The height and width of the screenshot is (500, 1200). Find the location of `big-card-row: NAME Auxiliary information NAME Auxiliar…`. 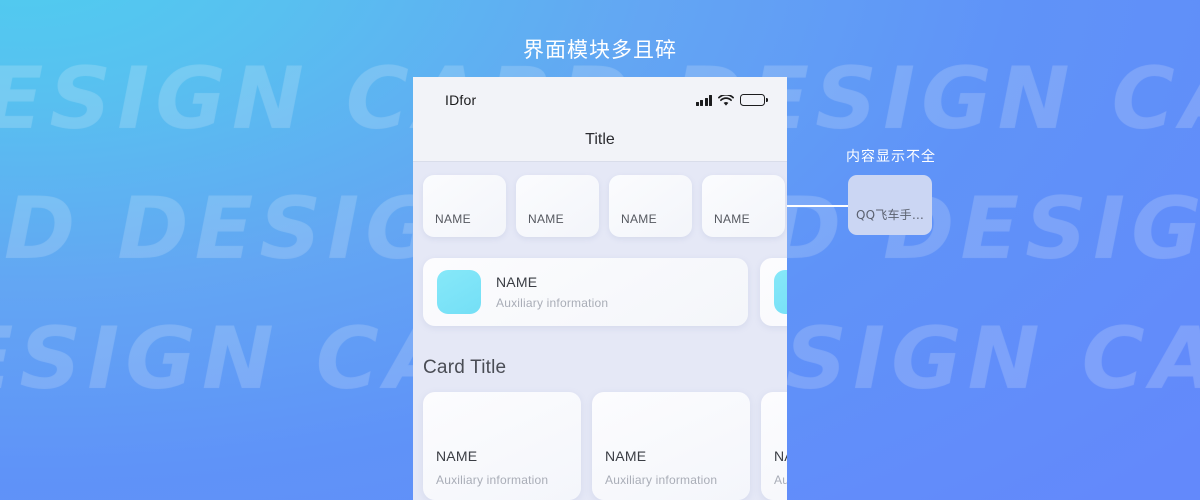

big-card-row: NAME Auxiliary information NAME Auxiliar… is located at coordinates (605, 446).